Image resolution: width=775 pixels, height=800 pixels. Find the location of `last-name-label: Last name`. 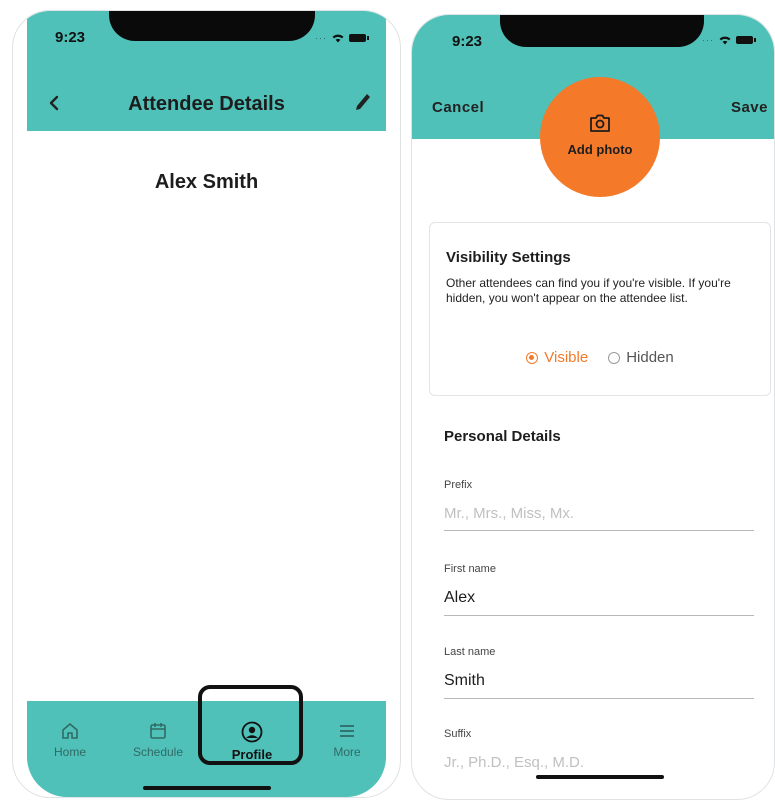

last-name-label: Last name is located at coordinates (470, 652).